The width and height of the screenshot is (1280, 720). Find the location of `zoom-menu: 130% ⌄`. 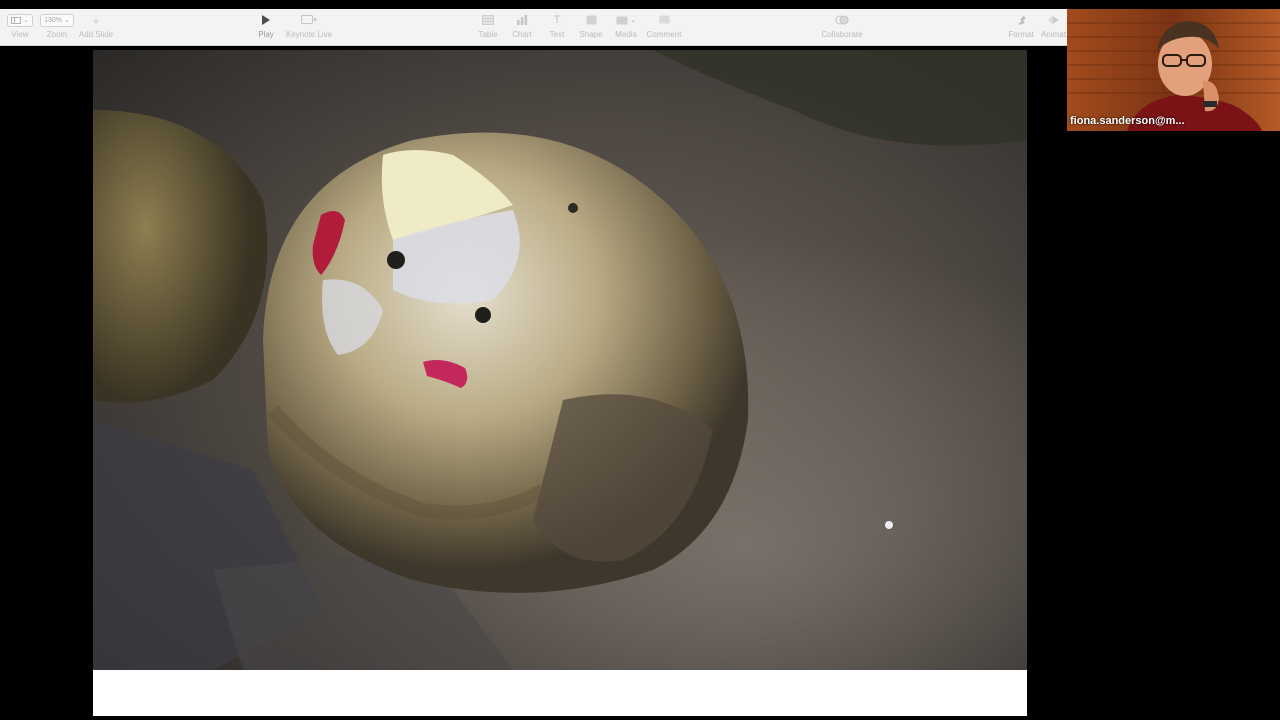

zoom-menu: 130% ⌄ is located at coordinates (57, 20).